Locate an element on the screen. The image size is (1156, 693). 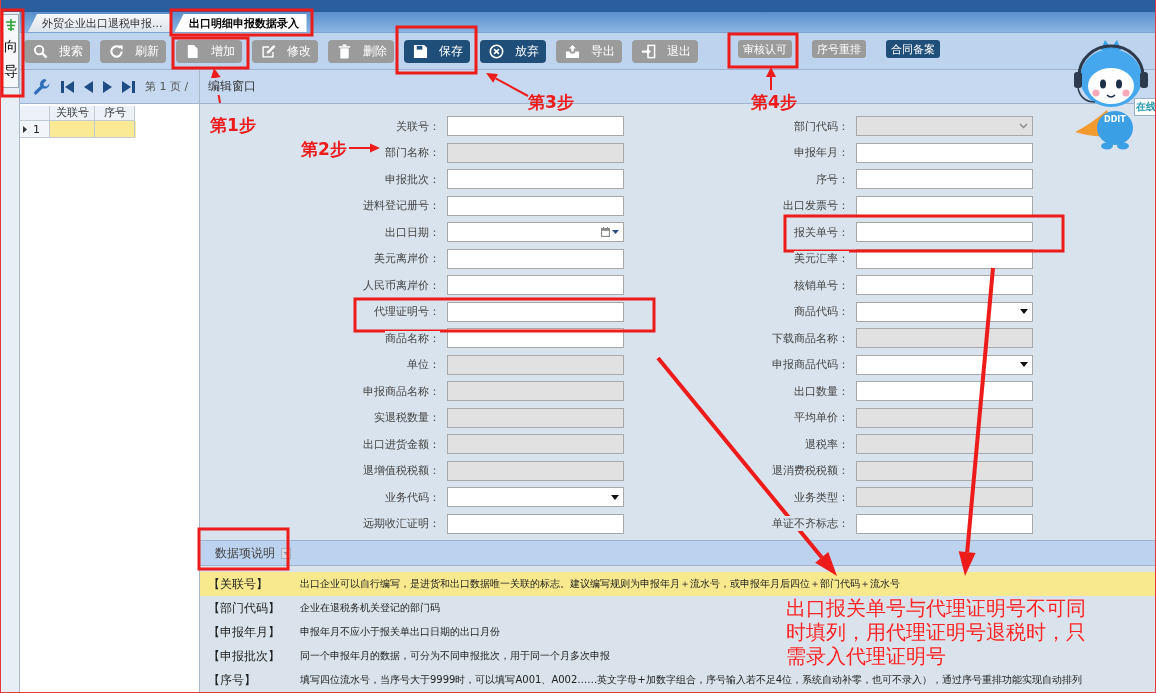
help-text: 同一个申报年月的数据，可分为不同申报批次，用于同一个月多次申报 is located at coordinates (455, 656).